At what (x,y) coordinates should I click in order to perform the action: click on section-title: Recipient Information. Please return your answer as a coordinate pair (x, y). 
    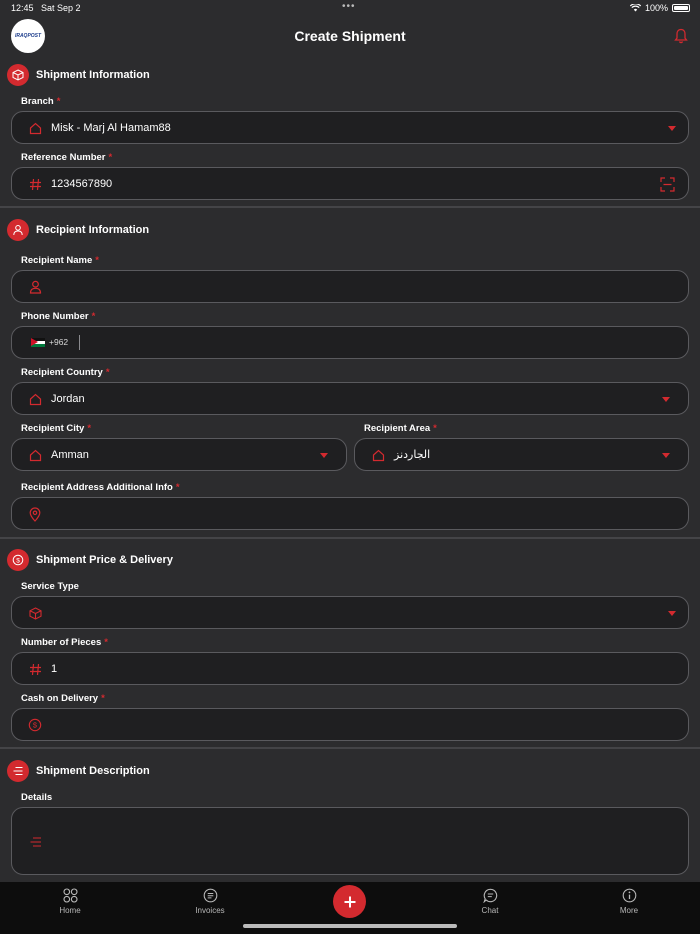
    Looking at the image, I should click on (93, 230).